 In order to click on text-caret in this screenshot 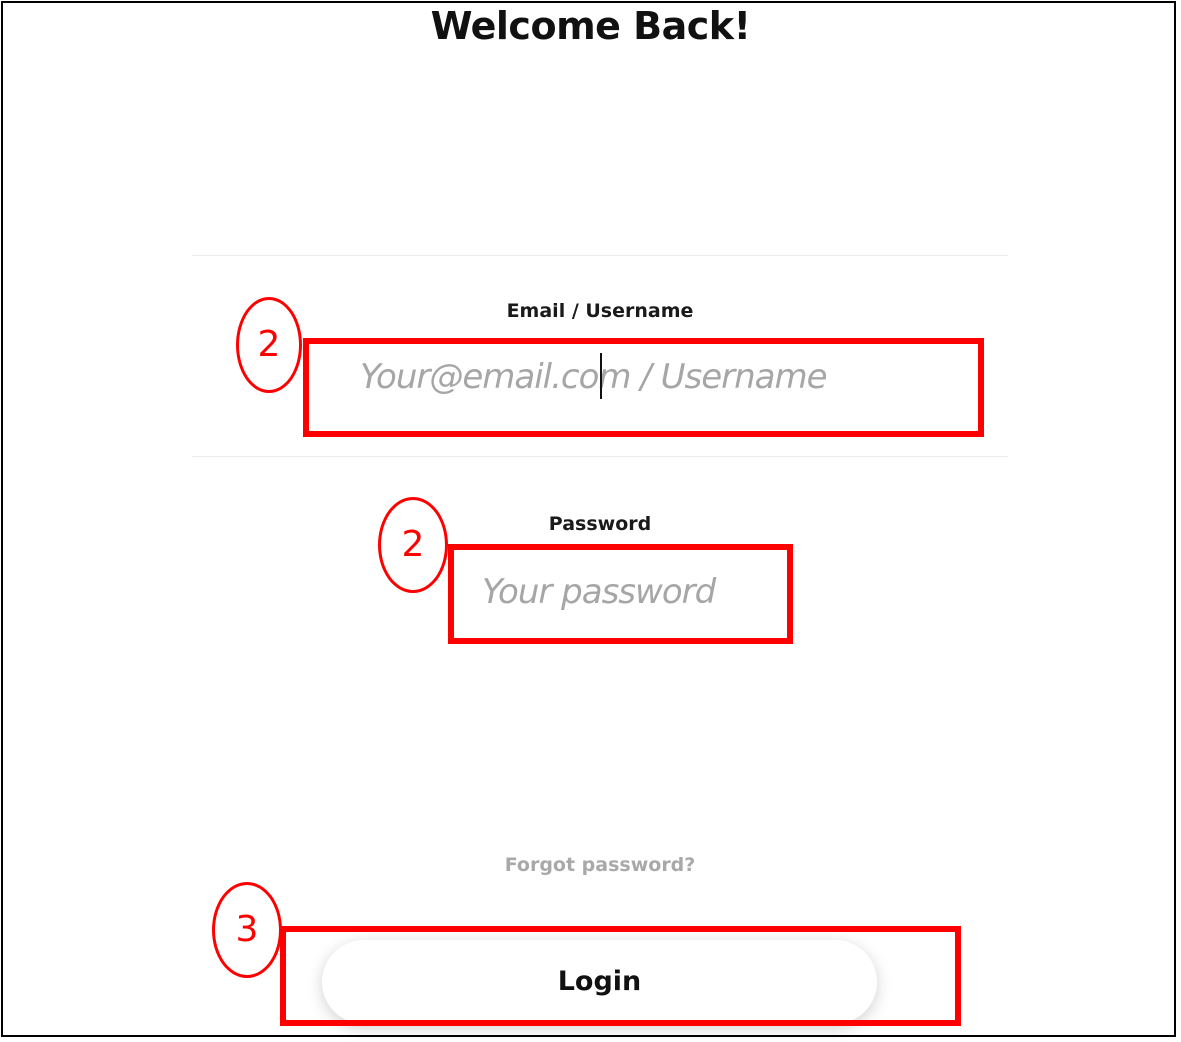, I will do `click(601, 376)`.